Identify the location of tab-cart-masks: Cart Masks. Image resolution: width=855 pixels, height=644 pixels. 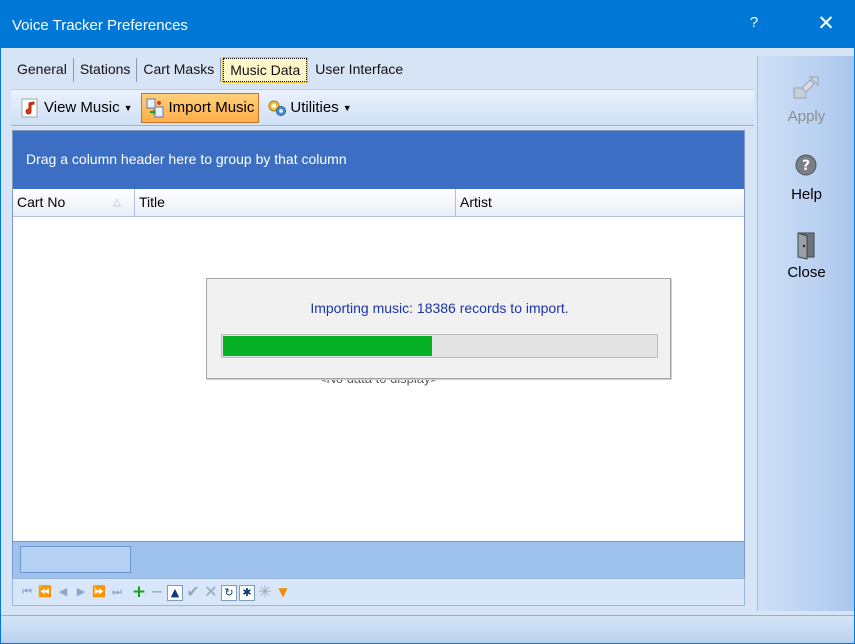
(179, 70).